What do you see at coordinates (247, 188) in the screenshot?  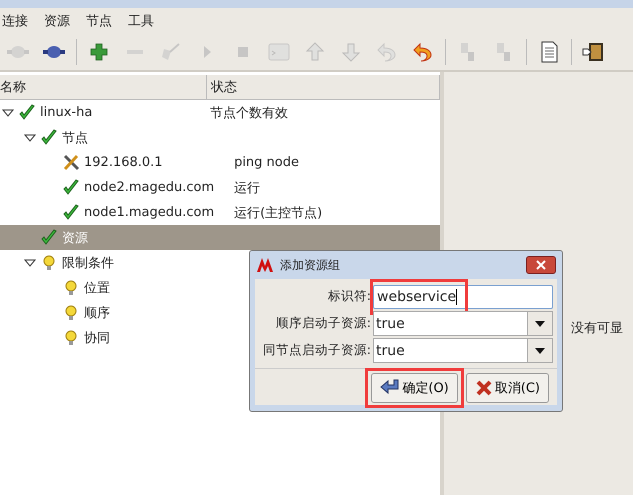 I see `status-text: 运行` at bounding box center [247, 188].